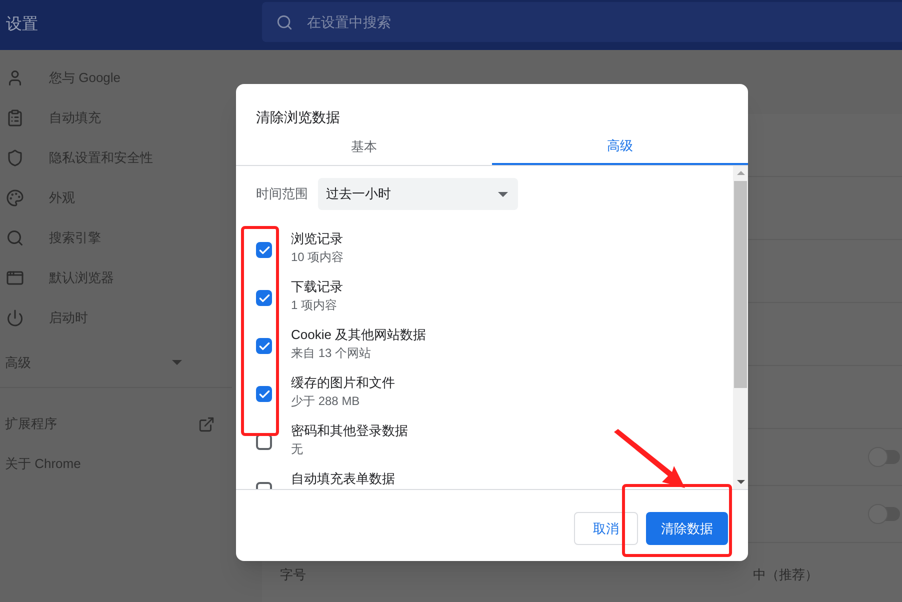  I want to click on setting-label: 字号, so click(293, 575).